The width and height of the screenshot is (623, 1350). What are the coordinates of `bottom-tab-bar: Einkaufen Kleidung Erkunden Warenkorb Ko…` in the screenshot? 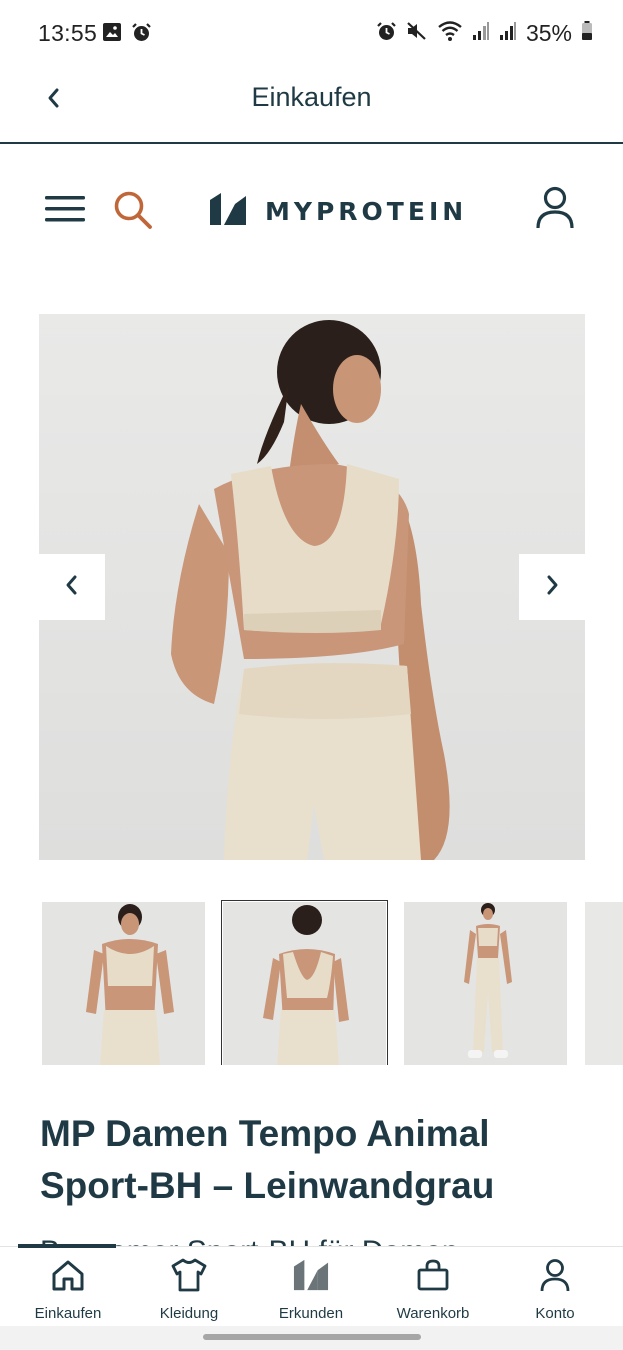 It's located at (311, 1285).